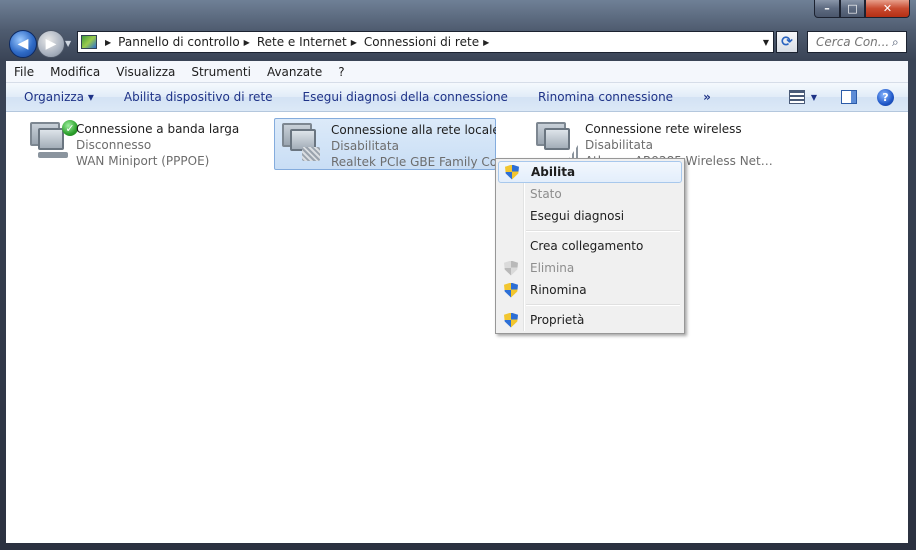  What do you see at coordinates (553, 172) in the screenshot?
I see `menu-item-label: Abilita` at bounding box center [553, 172].